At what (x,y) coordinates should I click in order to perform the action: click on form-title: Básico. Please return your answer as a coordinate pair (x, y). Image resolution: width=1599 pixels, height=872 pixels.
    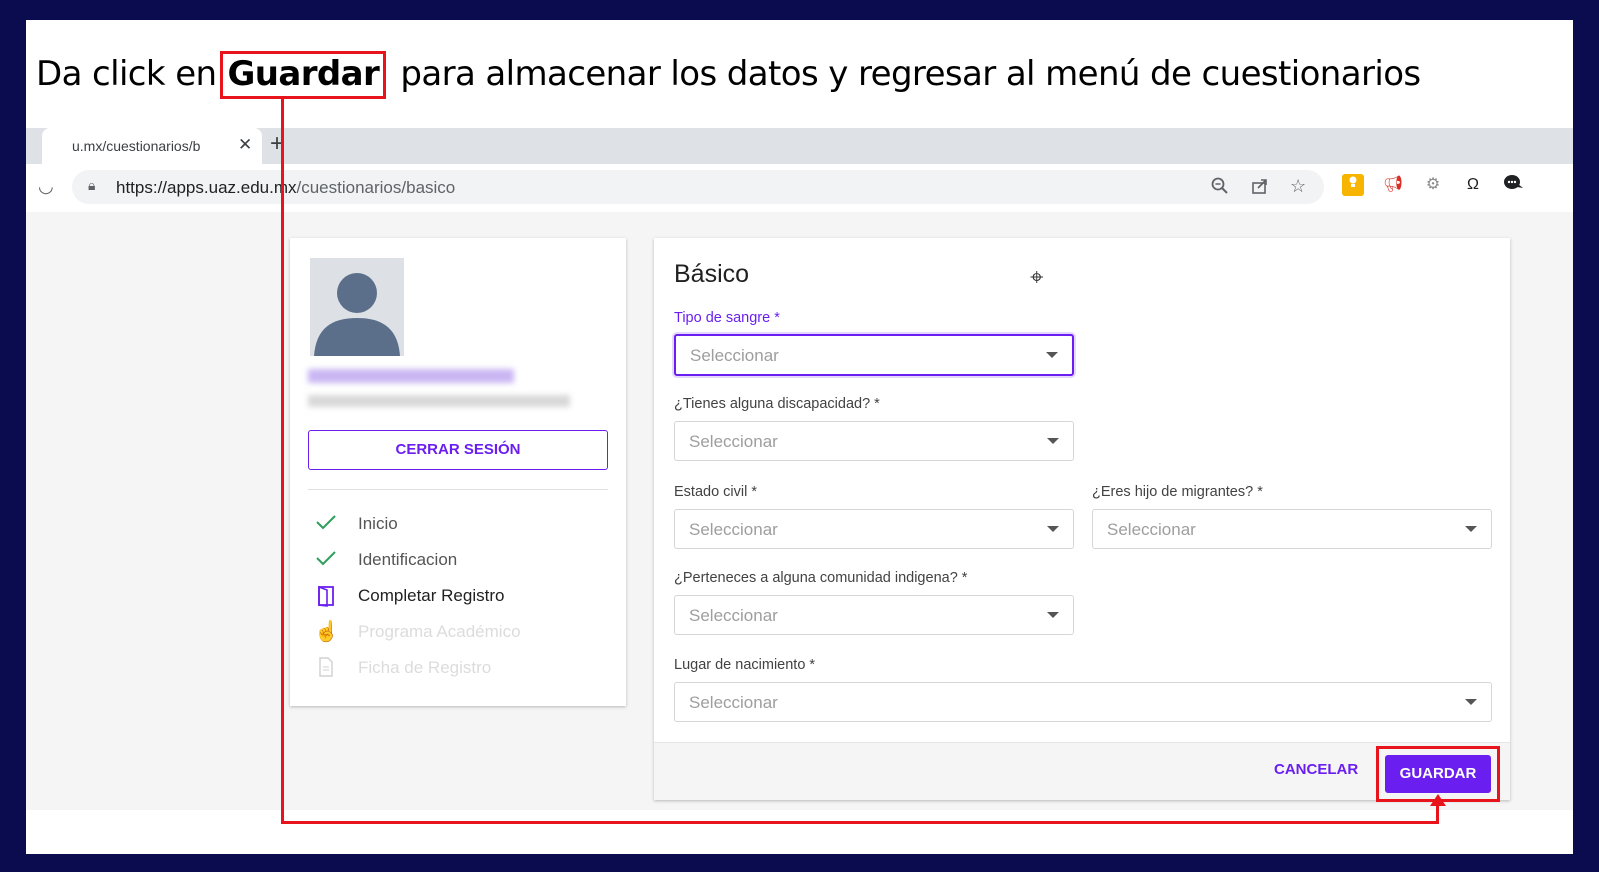
    Looking at the image, I should click on (712, 274).